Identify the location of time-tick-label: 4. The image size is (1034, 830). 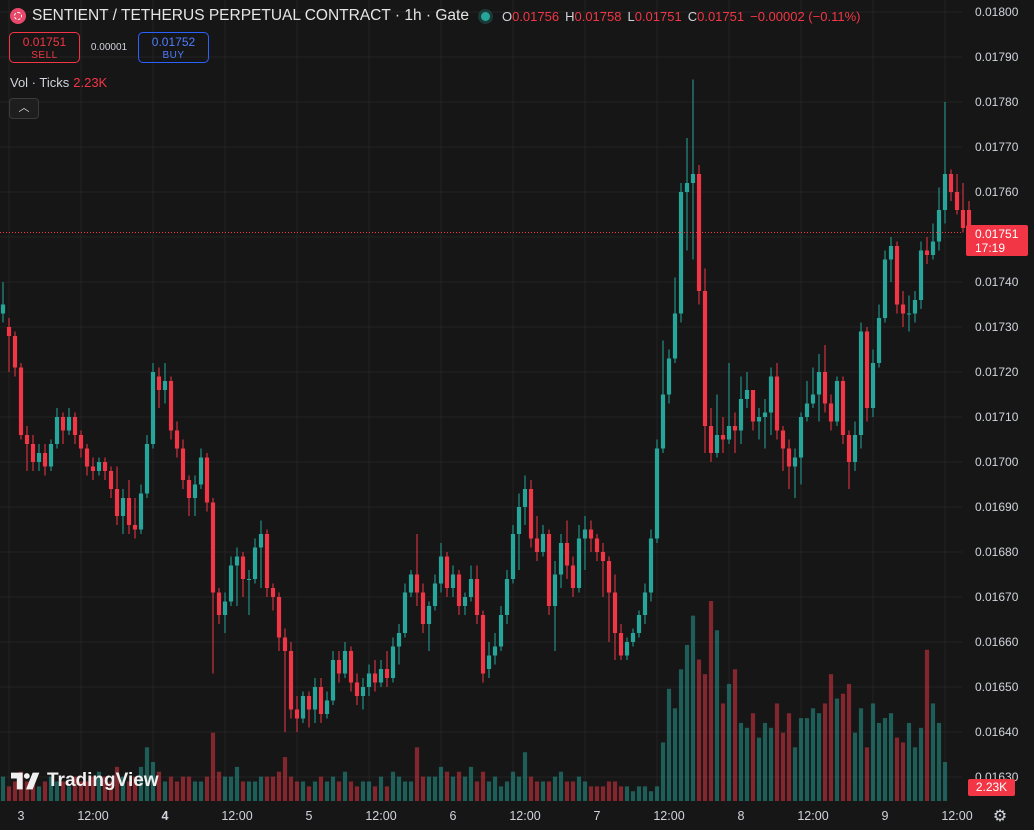
(165, 816).